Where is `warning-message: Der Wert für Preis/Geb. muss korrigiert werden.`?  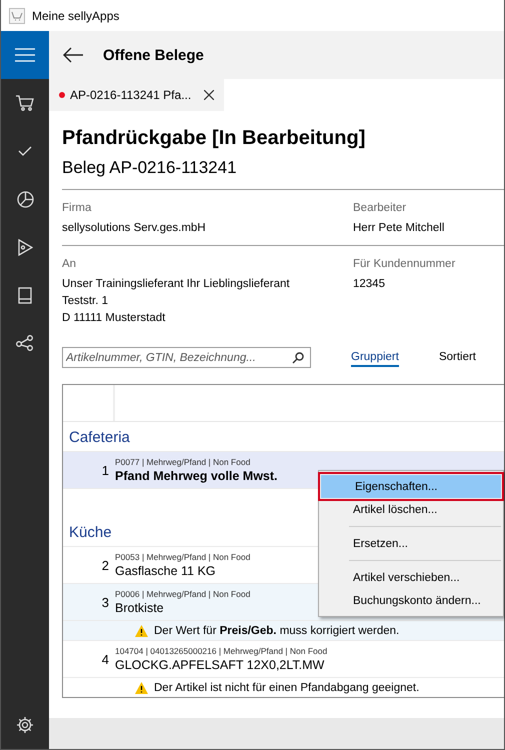
warning-message: Der Wert für Preis/Geb. muss korrigiert werden. is located at coordinates (277, 630).